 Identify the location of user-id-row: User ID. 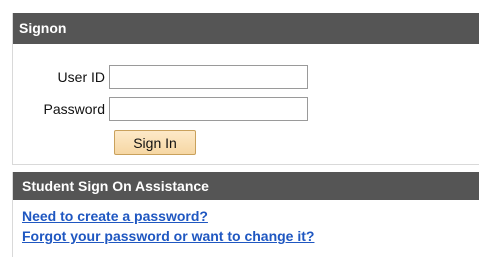
(160, 77).